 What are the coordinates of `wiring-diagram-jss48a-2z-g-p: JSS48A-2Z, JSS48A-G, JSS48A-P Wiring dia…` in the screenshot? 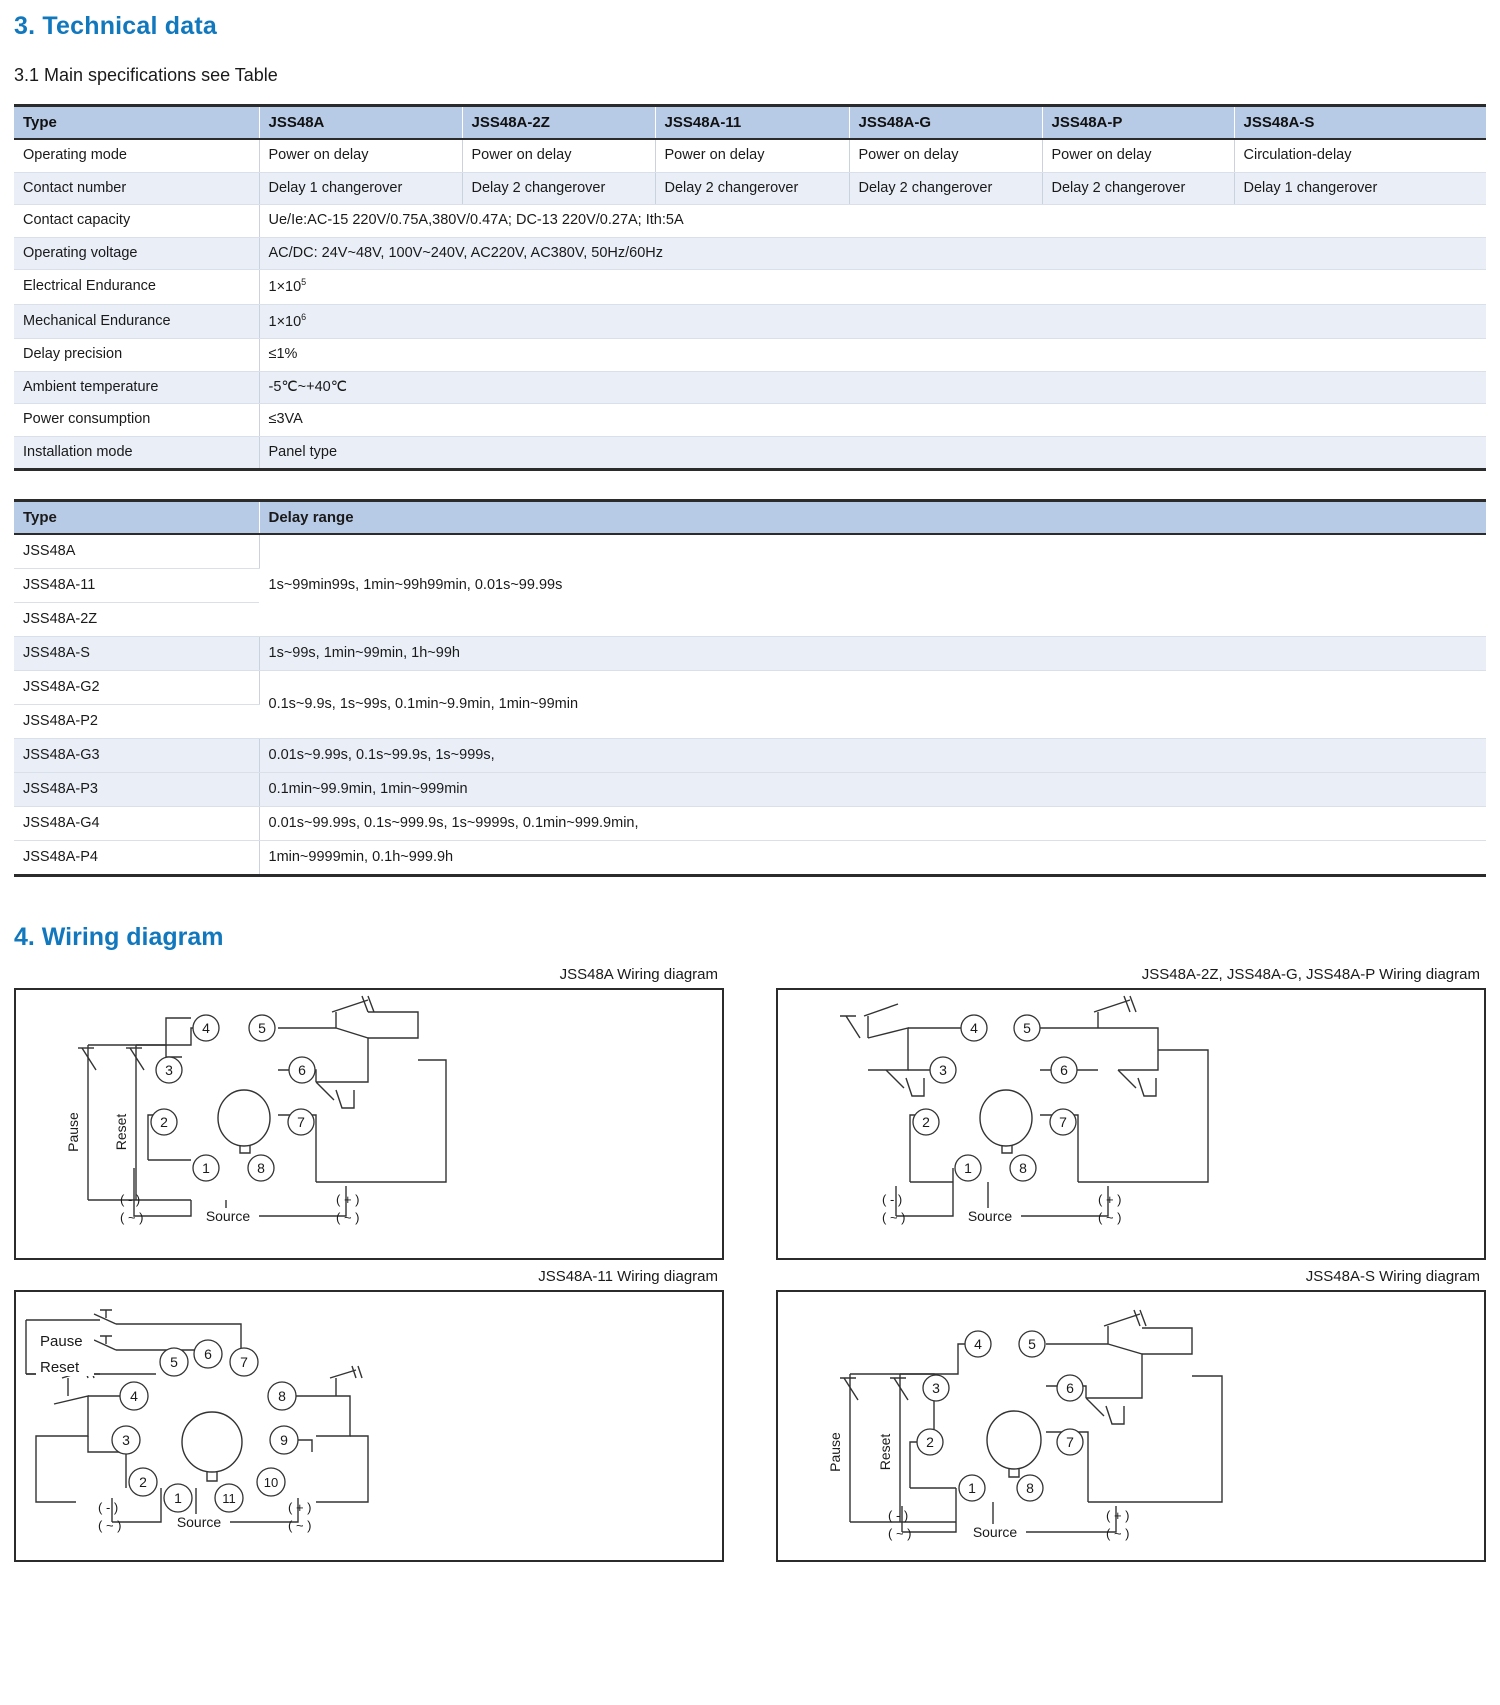 It's located at (1131, 1111).